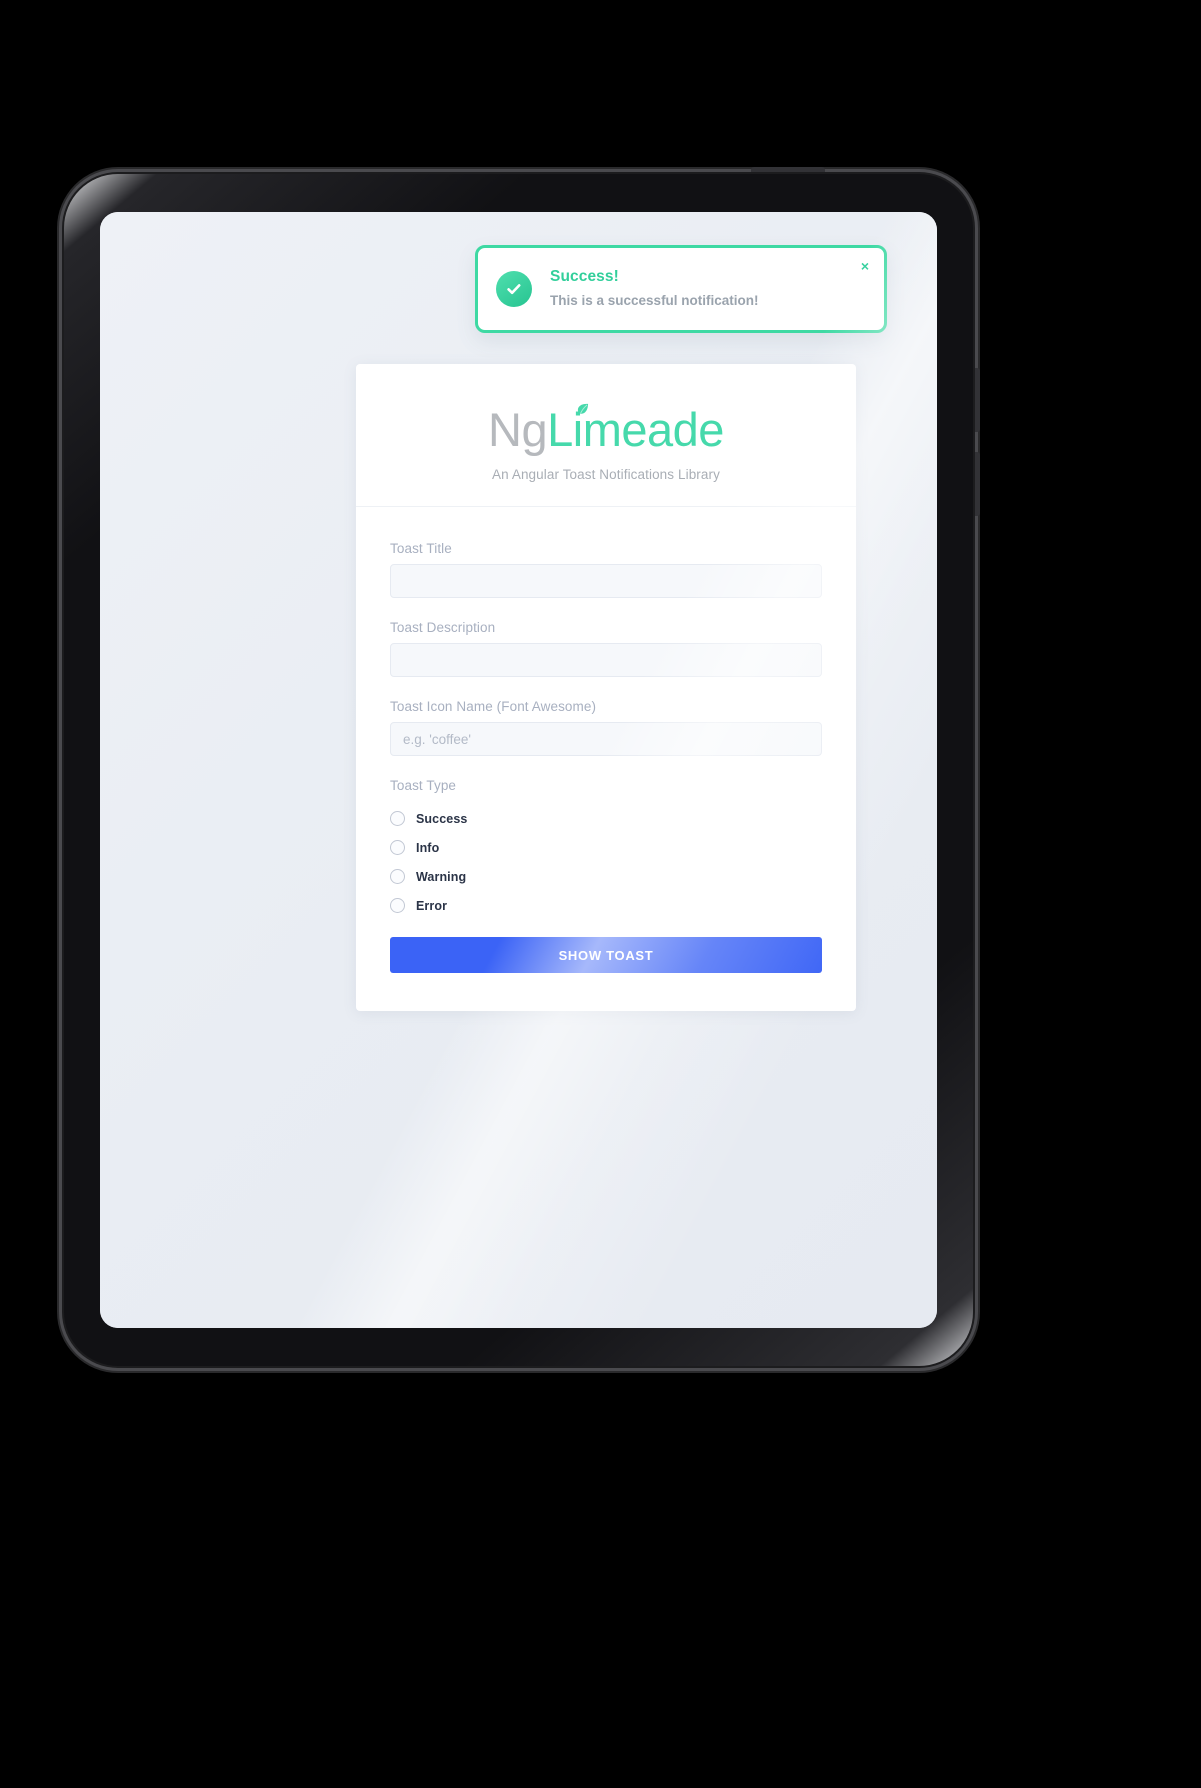 The height and width of the screenshot is (1788, 1201). Describe the element at coordinates (583, 408) in the screenshot. I see `leaf-icon` at that location.